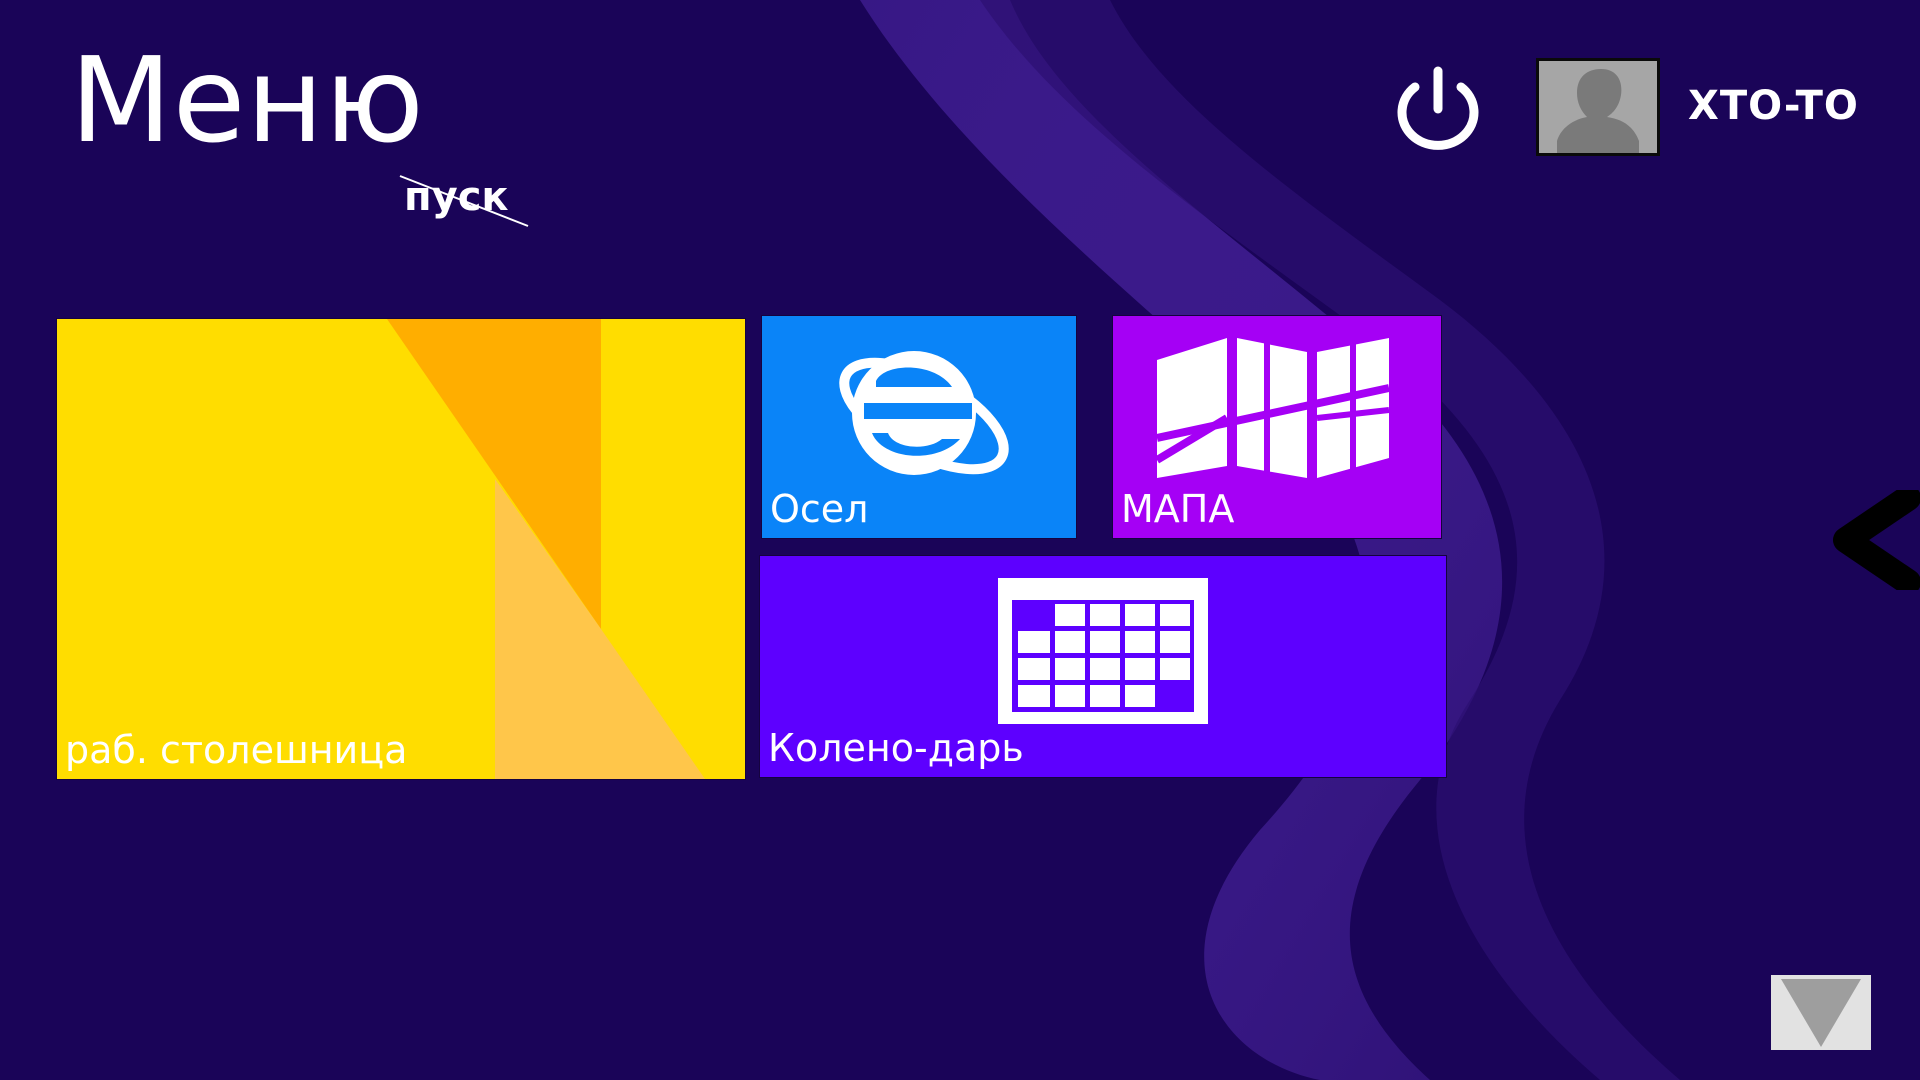  Describe the element at coordinates (1273, 408) in the screenshot. I see `map-icon` at that location.